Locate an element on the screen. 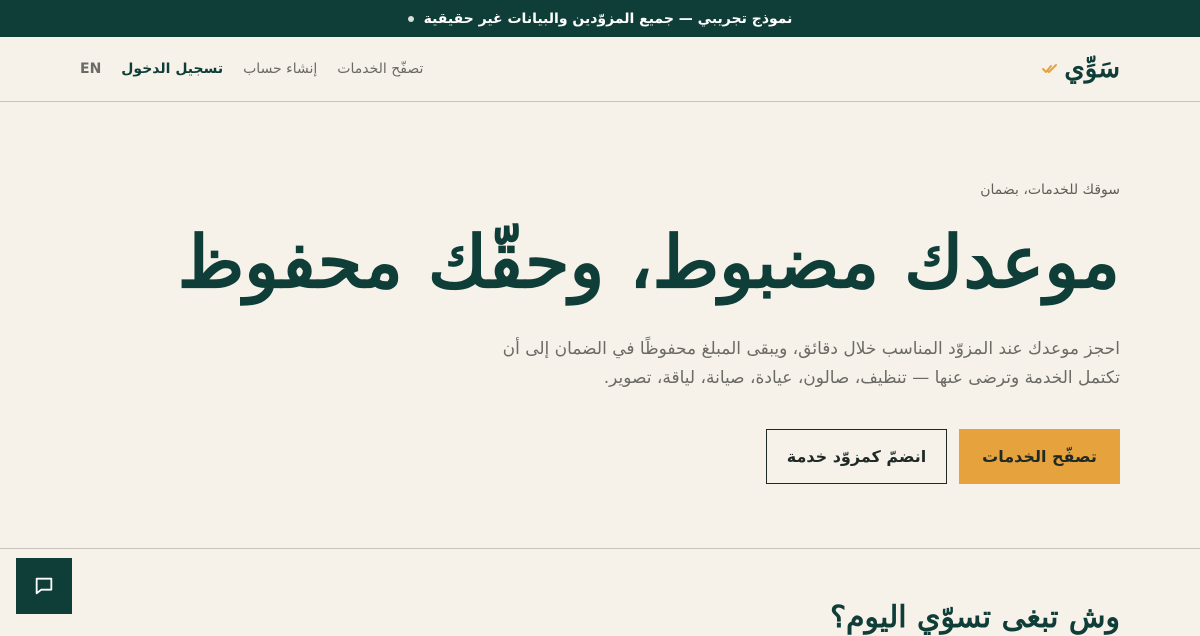 Image resolution: width=1200 pixels, height=636 pixels. nav-signup: إنشاء حساب is located at coordinates (280, 69).